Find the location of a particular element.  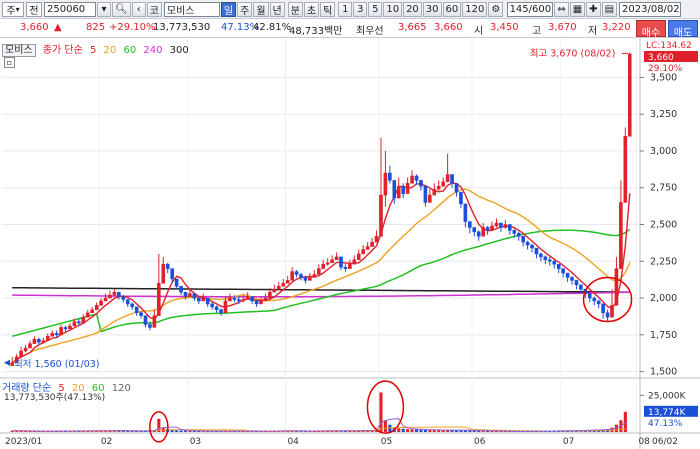

tab-second: 초 is located at coordinates (311, 9).